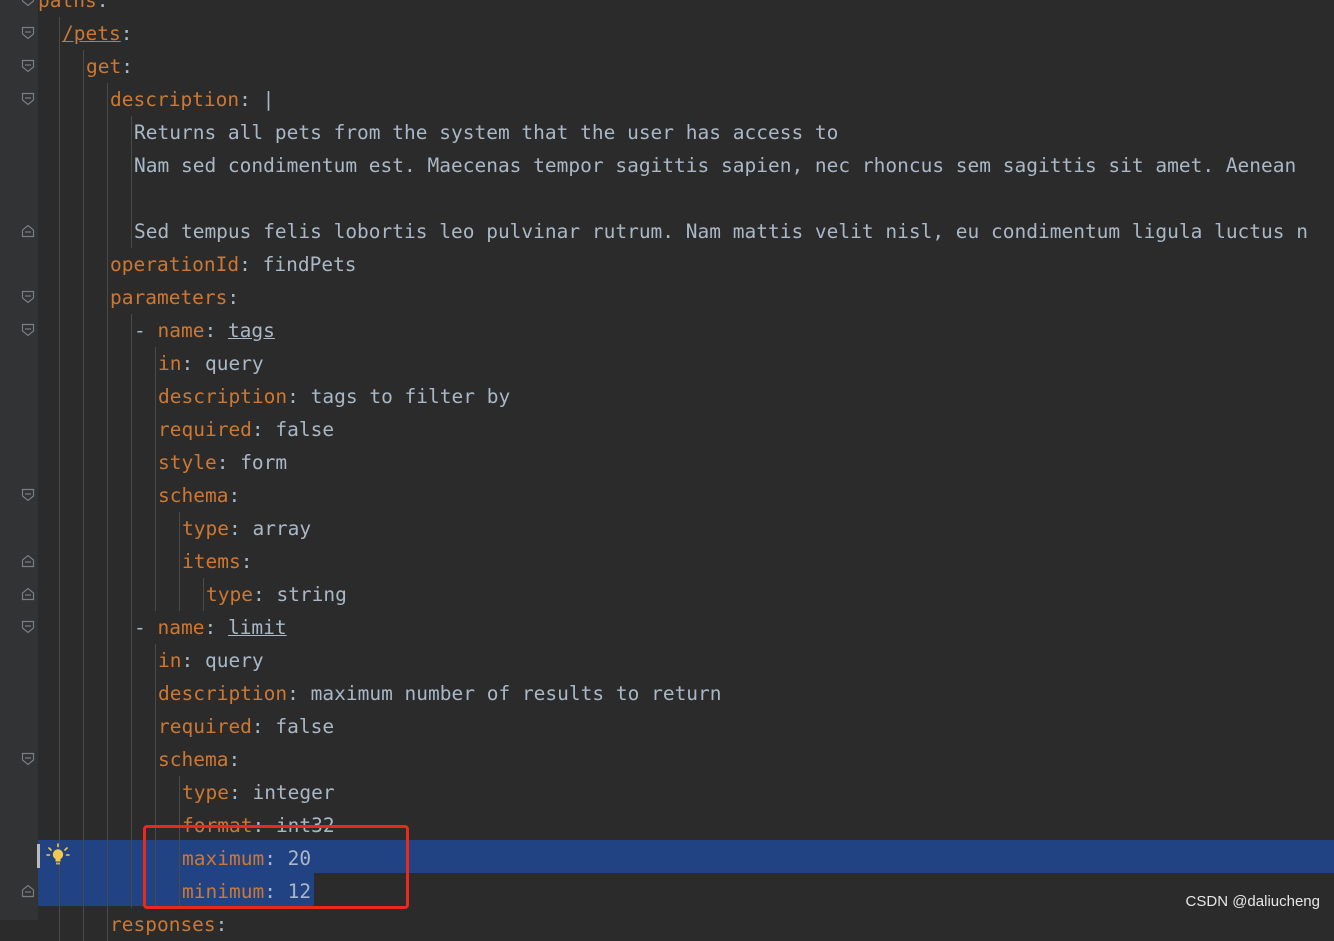  What do you see at coordinates (686, 561) in the screenshot?
I see `code-line: items:` at bounding box center [686, 561].